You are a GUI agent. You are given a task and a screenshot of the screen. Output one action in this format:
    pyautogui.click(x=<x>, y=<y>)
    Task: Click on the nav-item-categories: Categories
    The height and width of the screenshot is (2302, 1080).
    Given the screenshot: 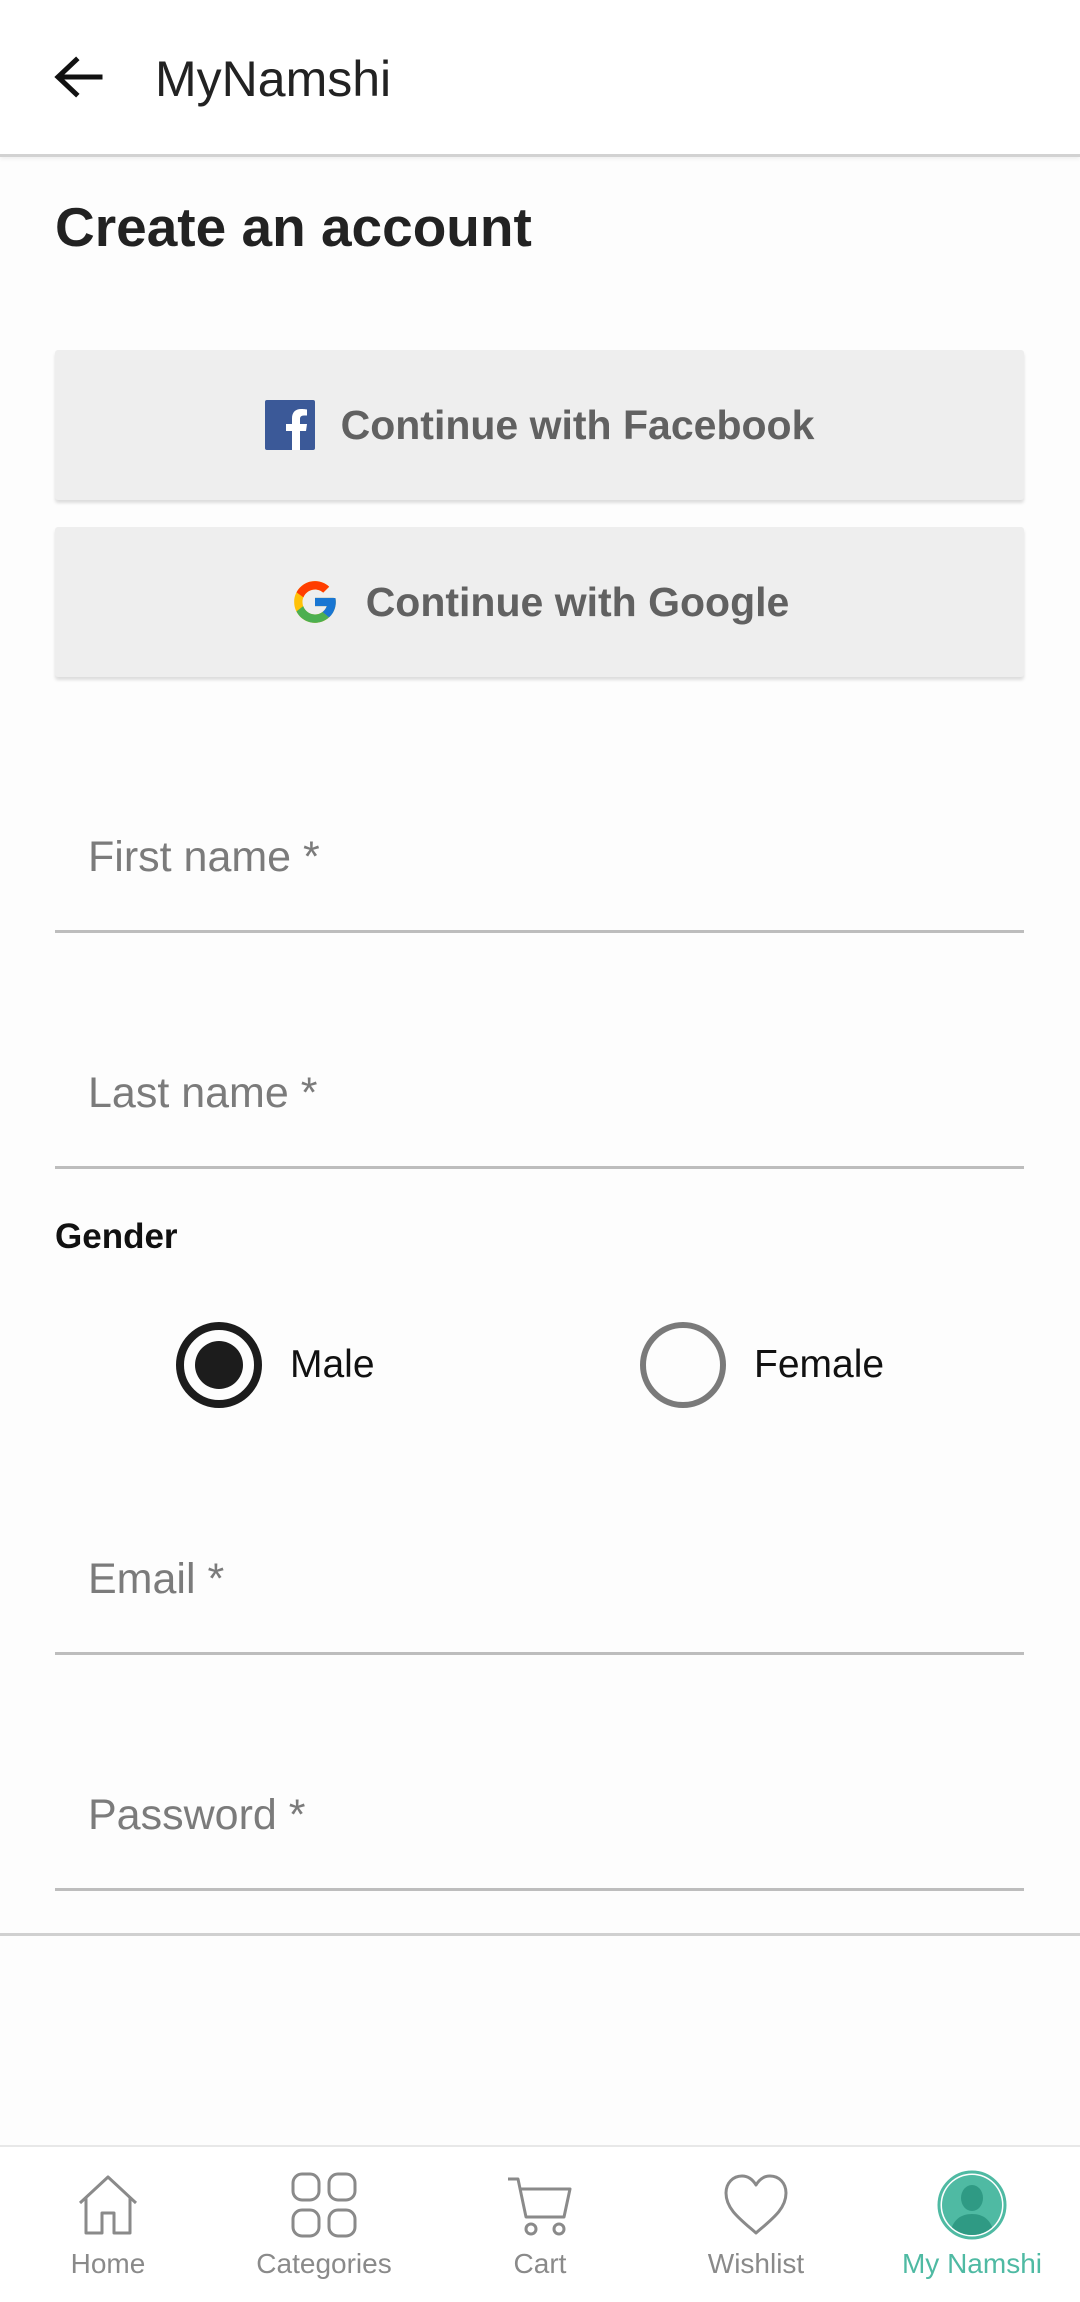 What is the action you would take?
    pyautogui.click(x=324, y=2224)
    